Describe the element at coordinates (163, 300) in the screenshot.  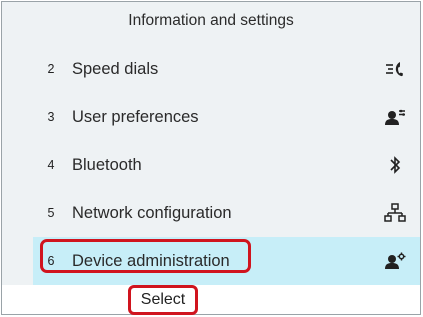
I see `select-softkey: Select` at that location.